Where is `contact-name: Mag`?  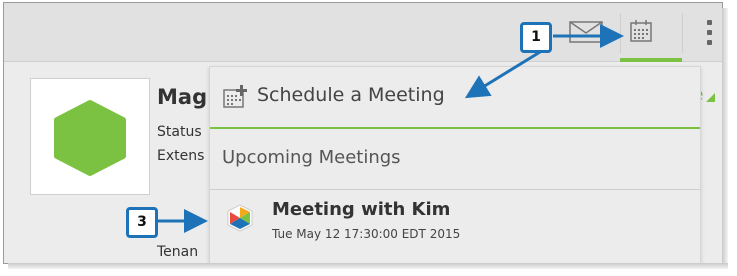 contact-name: Mag is located at coordinates (182, 97).